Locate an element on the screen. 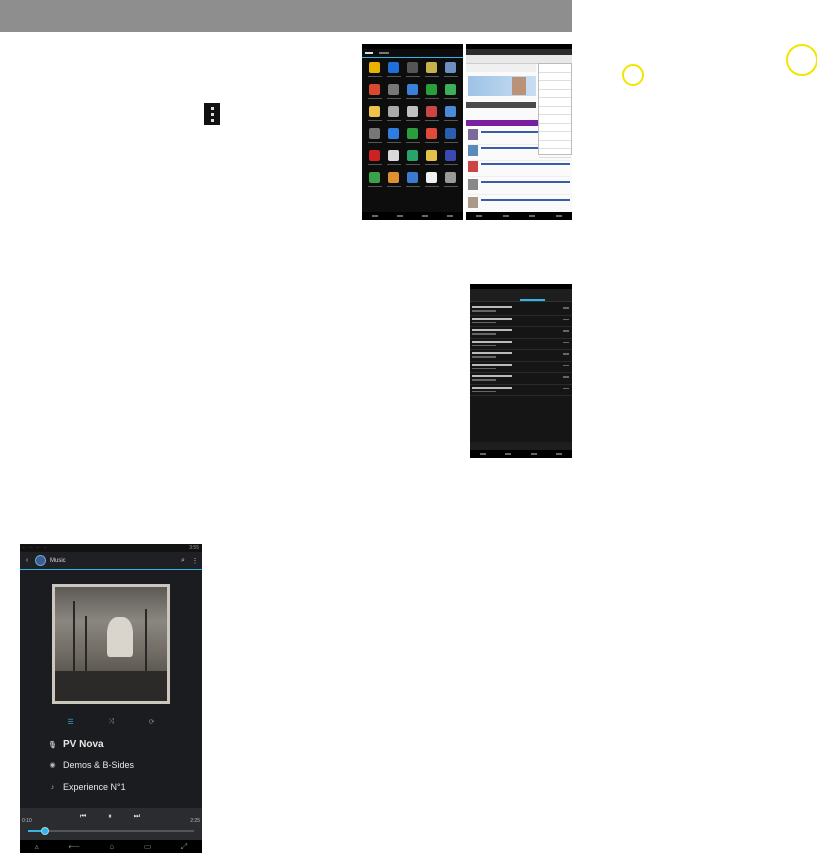 Image resolution: width=817 pixels, height=853 pixels. album-name: Demos & B-Sides is located at coordinates (99, 765).